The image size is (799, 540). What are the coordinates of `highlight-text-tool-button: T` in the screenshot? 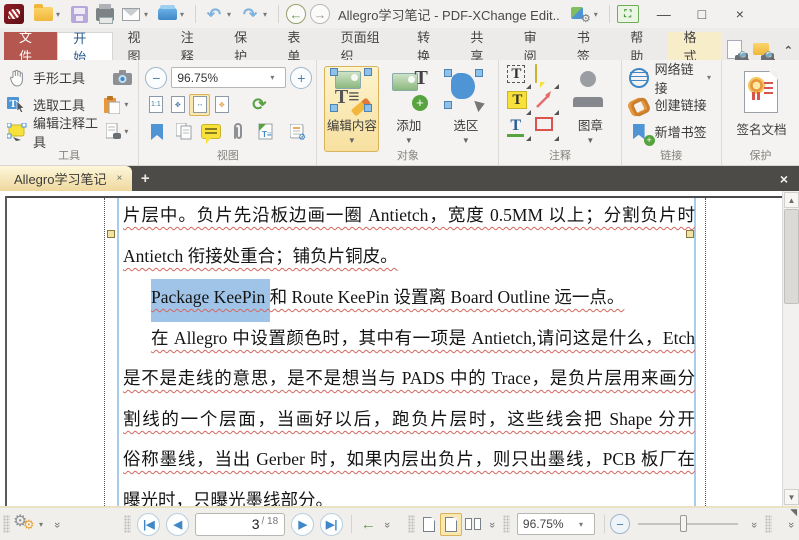 It's located at (519, 103).